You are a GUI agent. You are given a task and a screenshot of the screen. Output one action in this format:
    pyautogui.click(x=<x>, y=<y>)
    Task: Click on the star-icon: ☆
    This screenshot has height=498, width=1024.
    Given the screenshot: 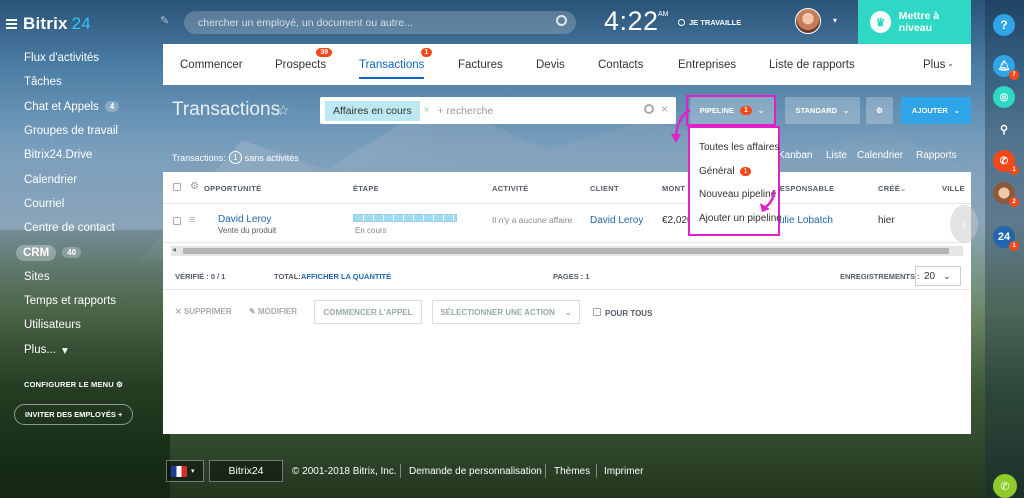 What is the action you would take?
    pyautogui.click(x=283, y=110)
    